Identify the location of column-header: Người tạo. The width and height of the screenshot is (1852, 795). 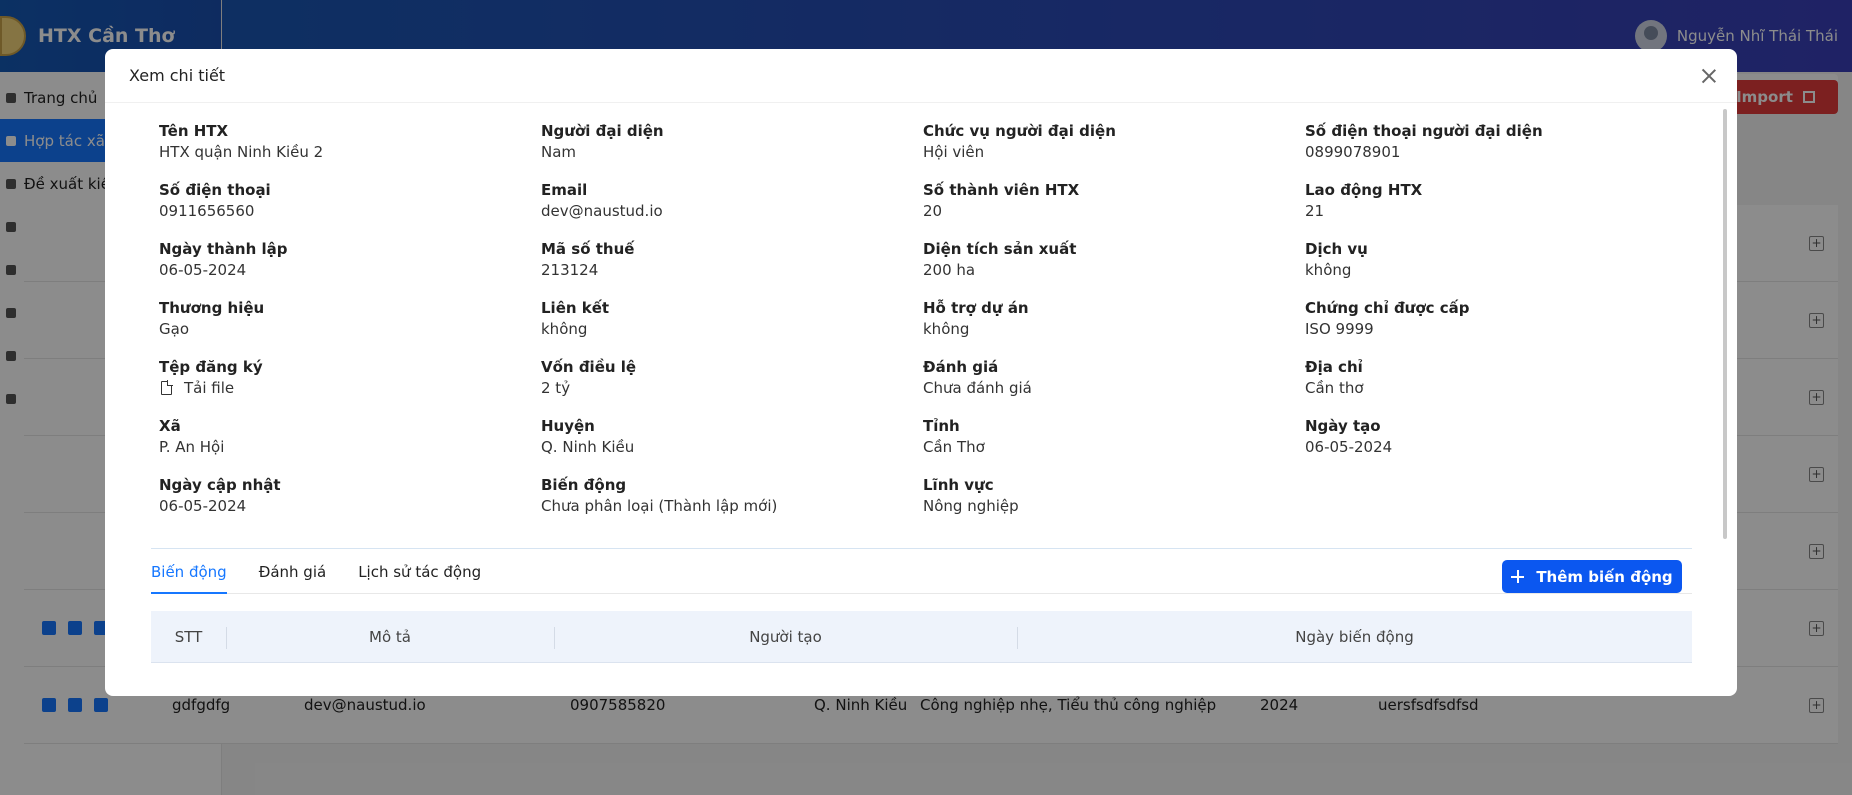
(785, 636).